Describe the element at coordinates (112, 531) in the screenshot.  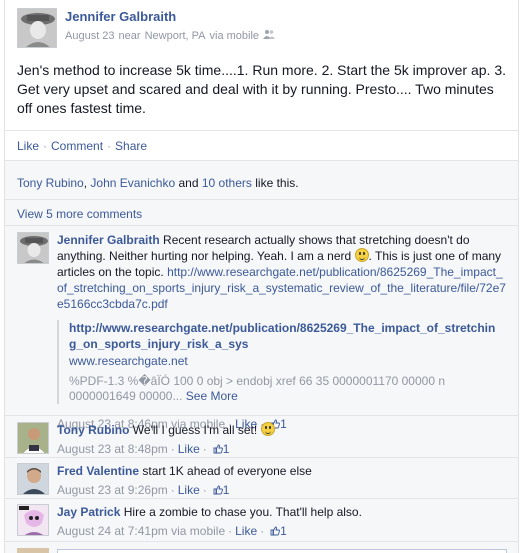
I see `comment-time: August 24 at 7:41pm` at that location.